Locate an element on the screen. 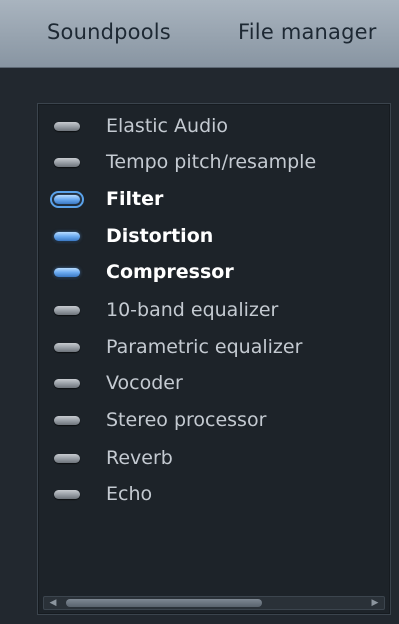 This screenshot has height=624, width=399. effect-label: Compressor is located at coordinates (170, 272).